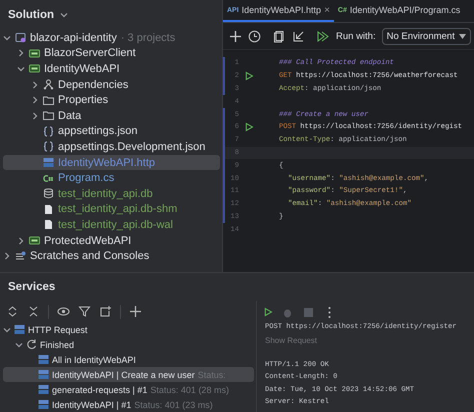 This screenshot has width=474, height=412. I want to click on tree-item: ProtectedWebAPI, so click(111, 240).